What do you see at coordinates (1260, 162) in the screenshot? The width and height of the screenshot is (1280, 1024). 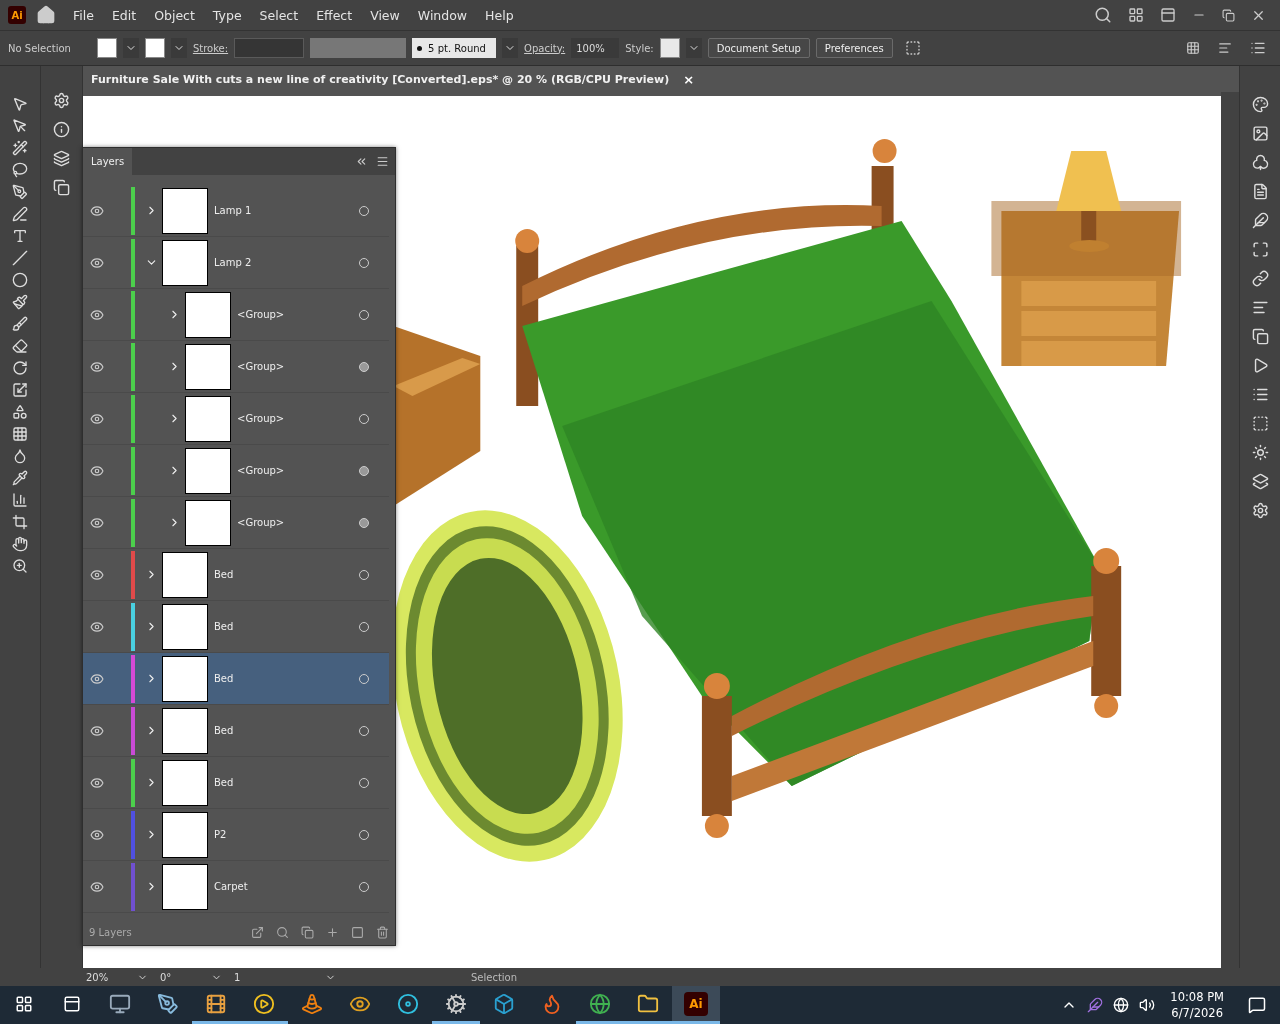 I see `club-icon` at bounding box center [1260, 162].